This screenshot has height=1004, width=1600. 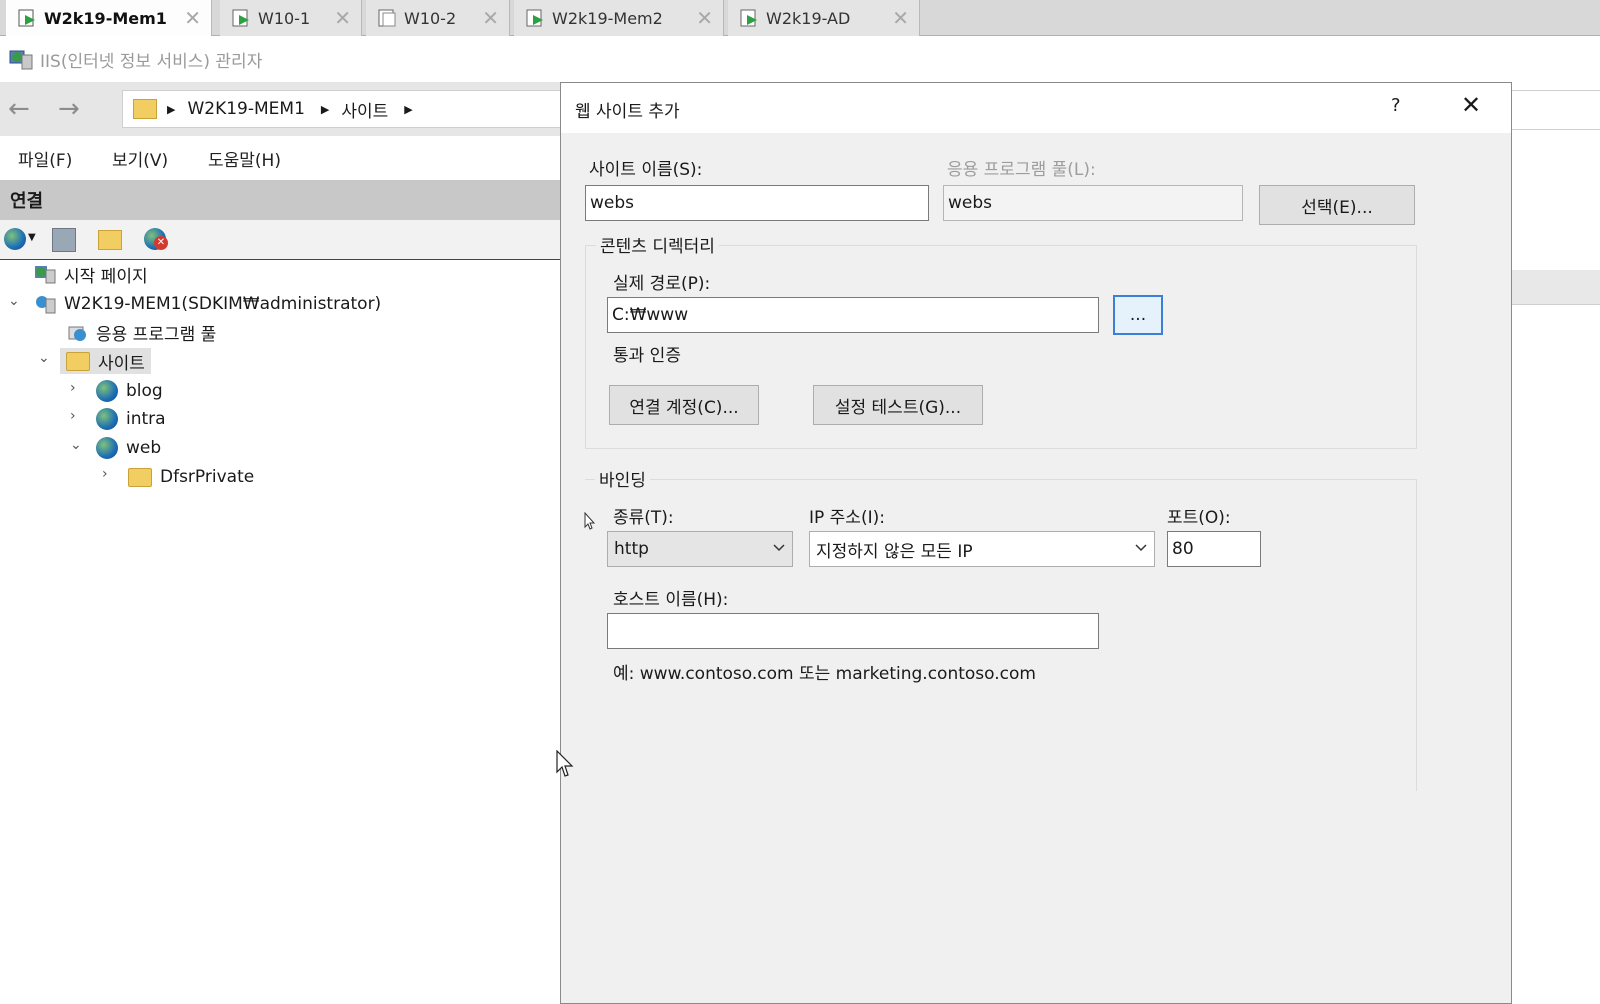 I want to click on dialog-title: 웹 사이트 추가, so click(x=627, y=112).